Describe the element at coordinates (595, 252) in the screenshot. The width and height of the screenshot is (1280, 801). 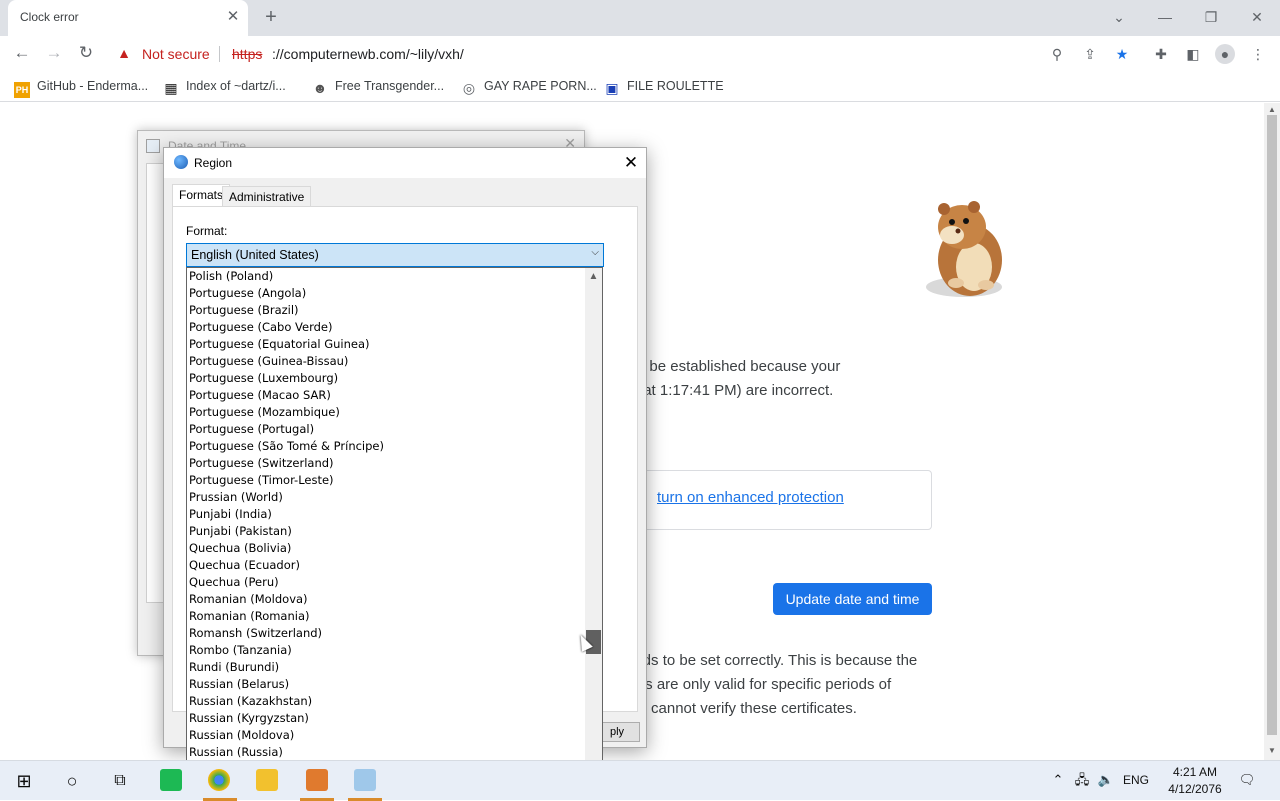
I see `chevron-down-icon: ⌵` at that location.